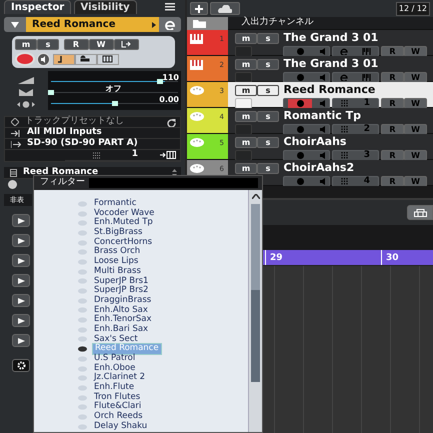 Image resolution: width=433 pixels, height=433 pixels. What do you see at coordinates (276, 258) in the screenshot?
I see `bar-number: 29` at bounding box center [276, 258].